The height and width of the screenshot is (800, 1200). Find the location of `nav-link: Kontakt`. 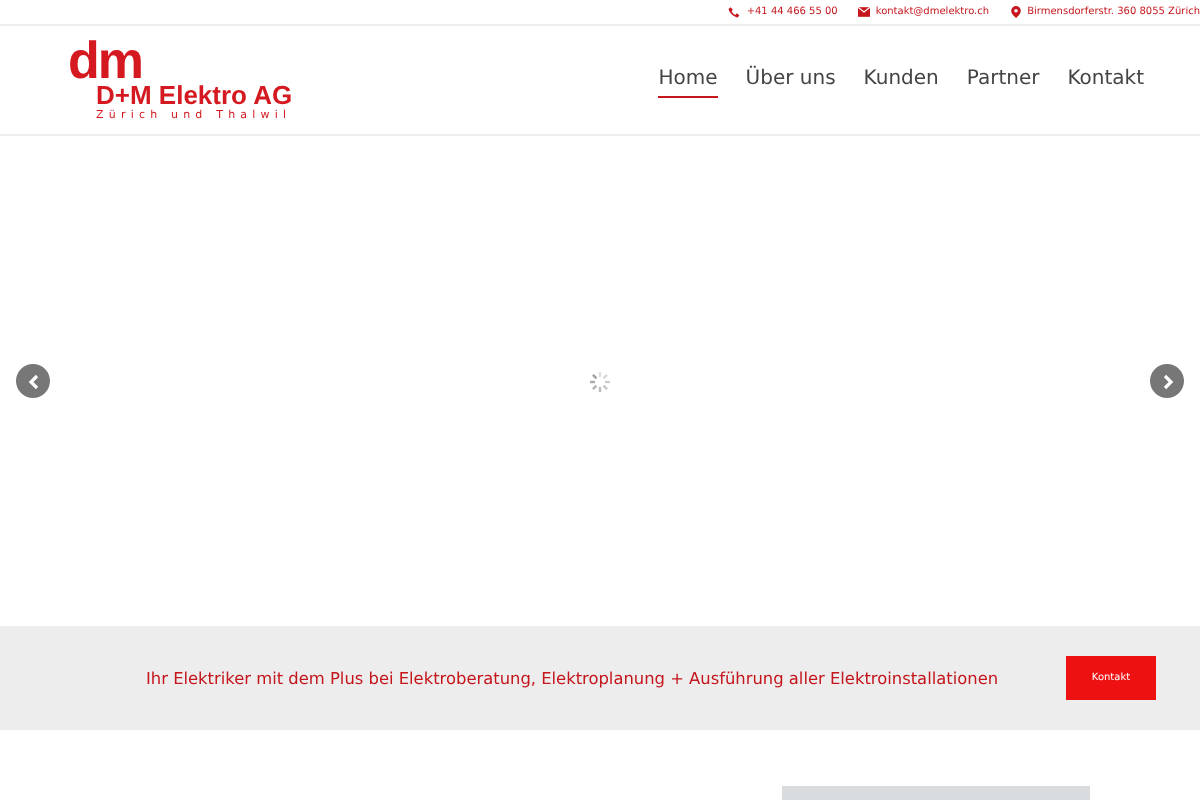

nav-link: Kontakt is located at coordinates (1105, 80).